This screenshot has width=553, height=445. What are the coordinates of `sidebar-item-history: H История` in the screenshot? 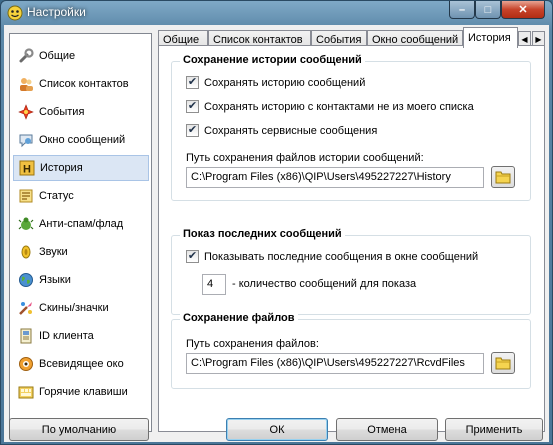 It's located at (81, 168).